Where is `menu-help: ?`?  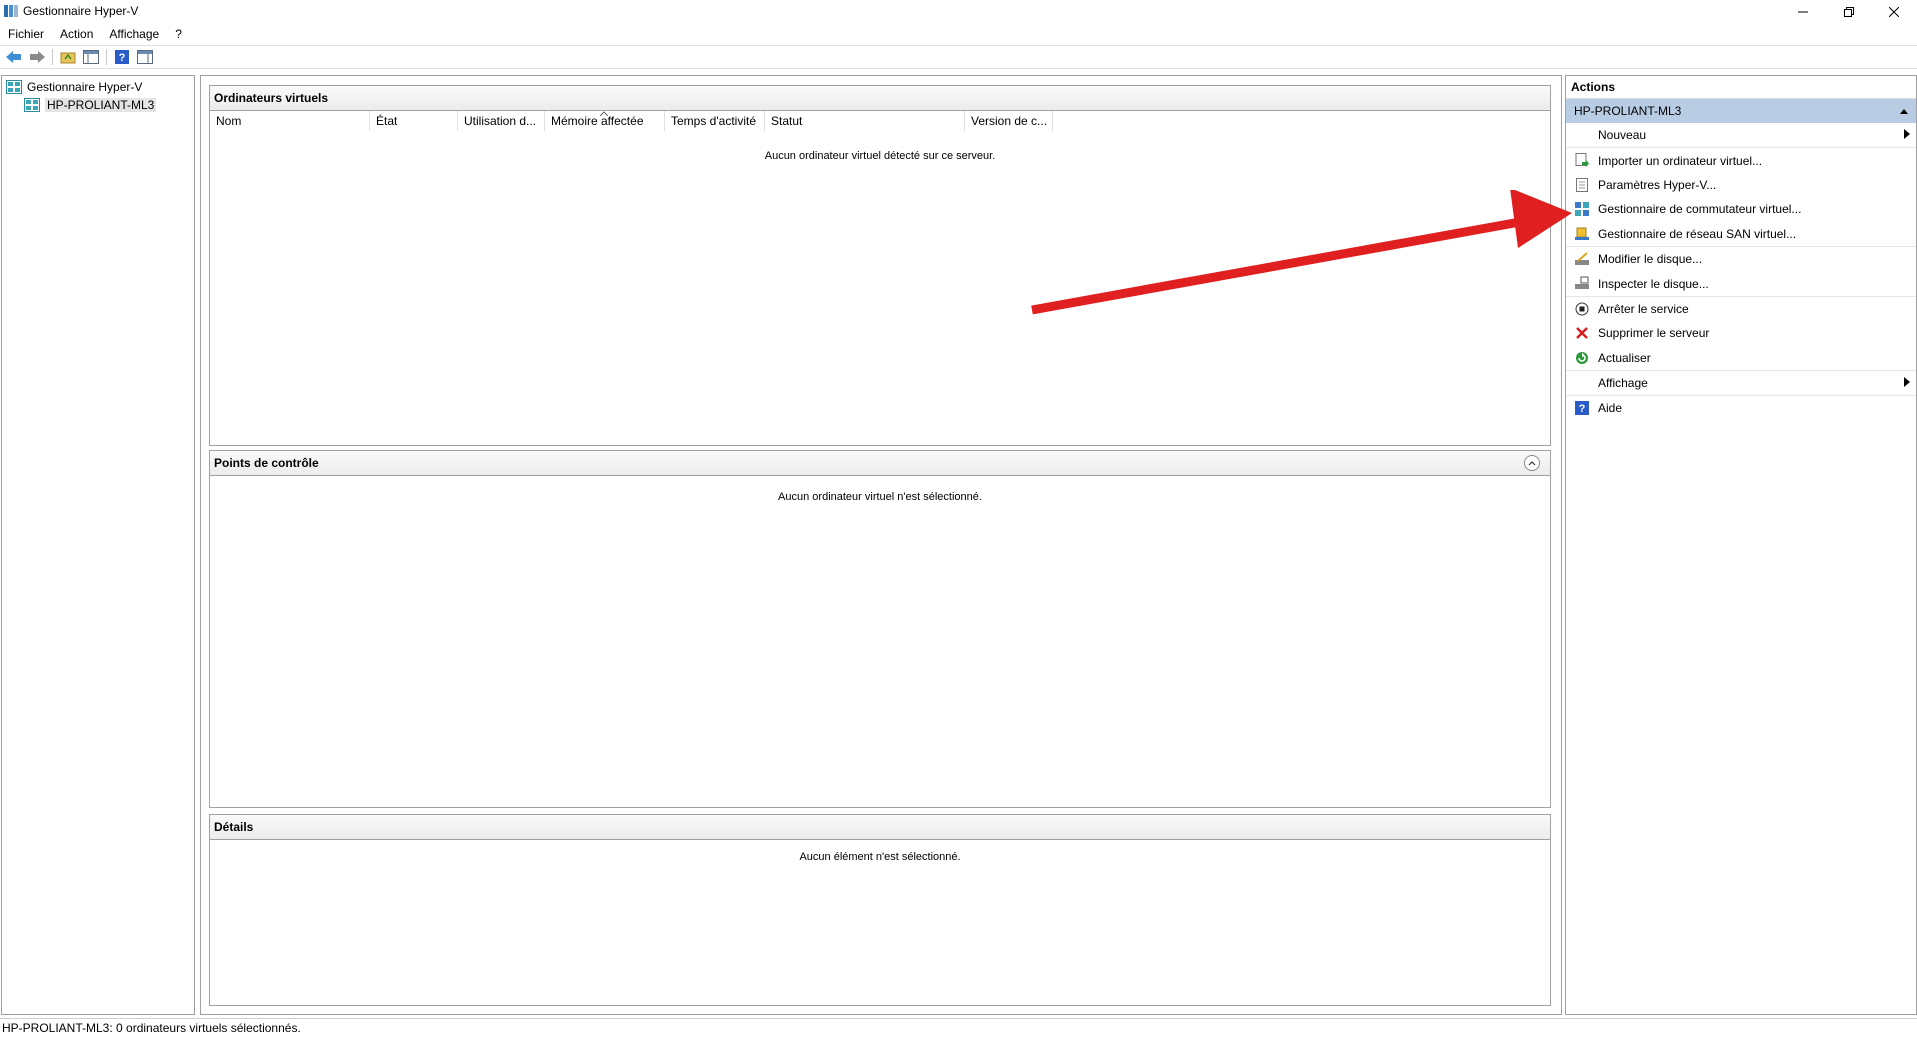 menu-help: ? is located at coordinates (178, 34).